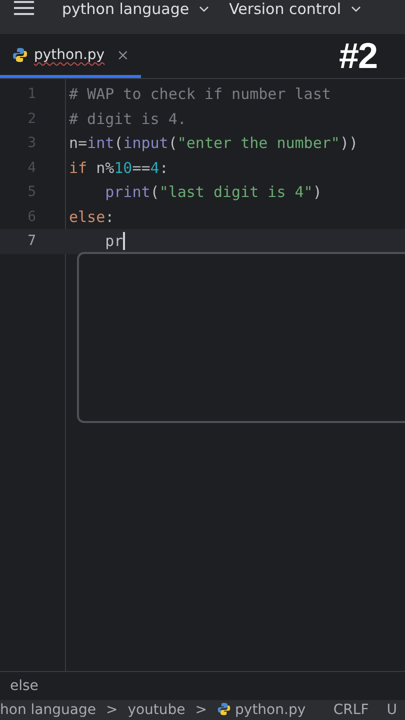  I want to click on code-line: print("last digit is 4"), so click(213, 192).